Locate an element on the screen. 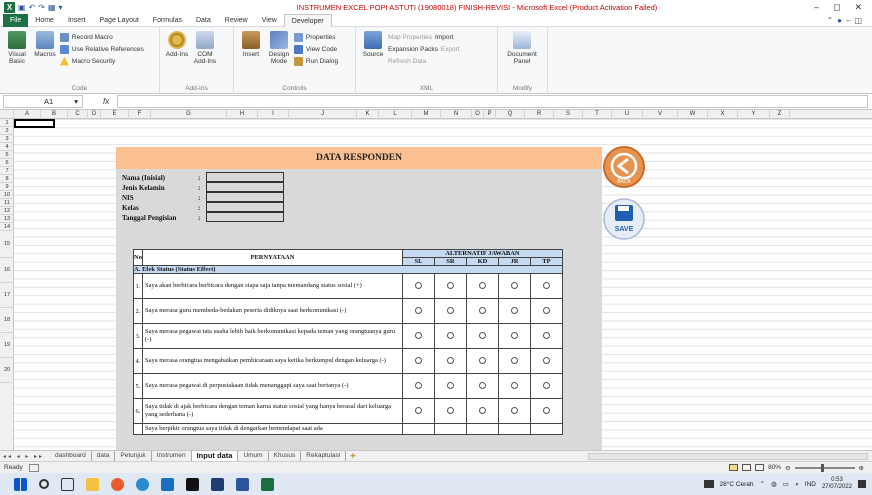 This screenshot has height=495, width=872. tab-data: Data is located at coordinates (203, 20).